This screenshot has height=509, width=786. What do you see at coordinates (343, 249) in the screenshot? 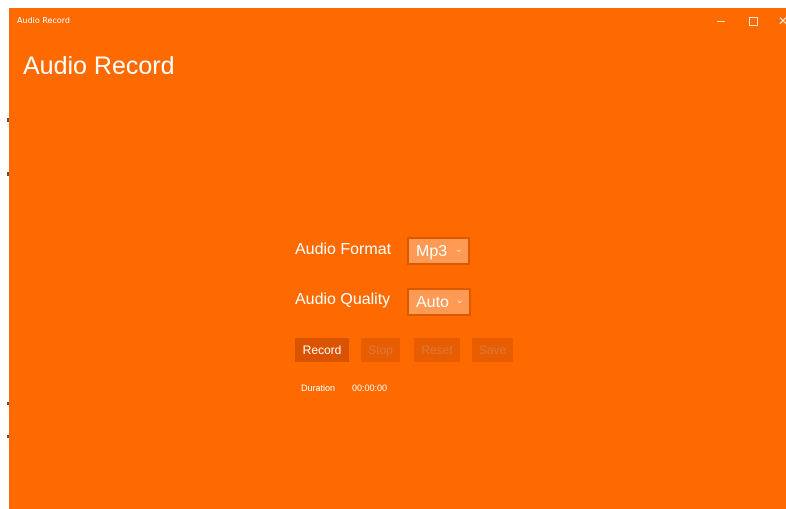
I see `audio-format-label: Audio Format` at bounding box center [343, 249].